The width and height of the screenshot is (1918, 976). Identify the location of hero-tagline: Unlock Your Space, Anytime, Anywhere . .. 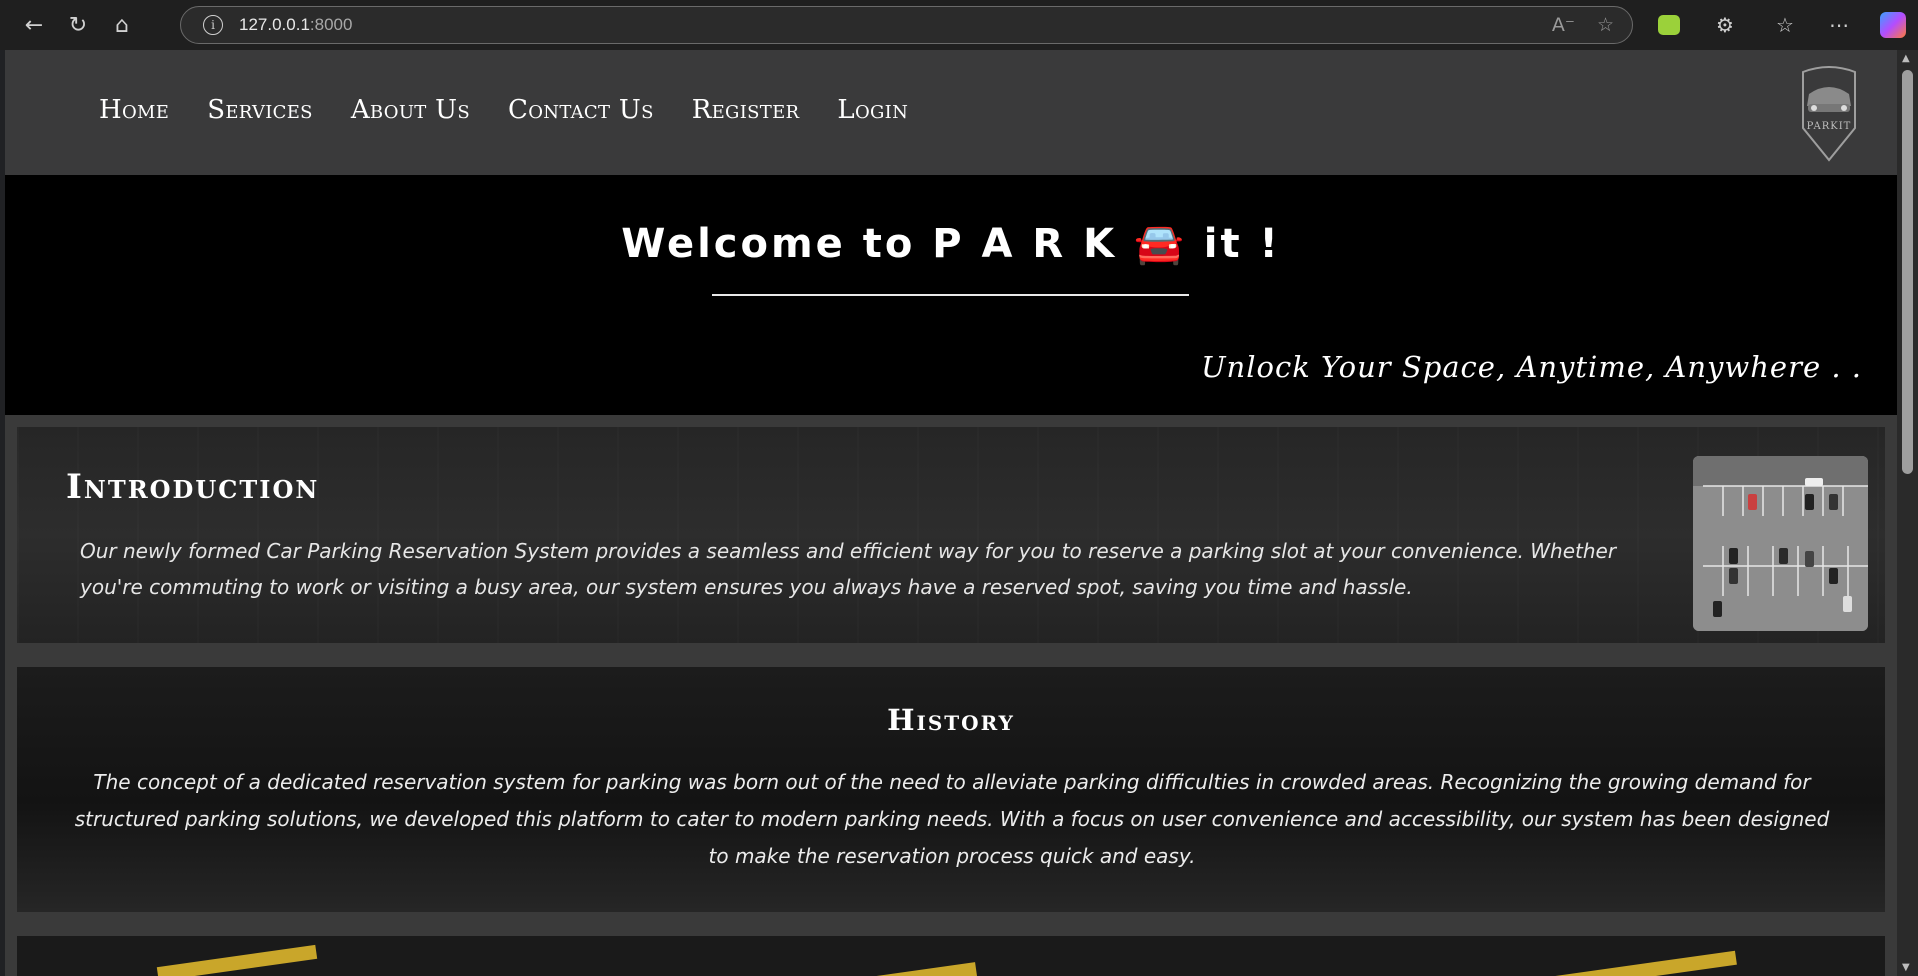
(1531, 367).